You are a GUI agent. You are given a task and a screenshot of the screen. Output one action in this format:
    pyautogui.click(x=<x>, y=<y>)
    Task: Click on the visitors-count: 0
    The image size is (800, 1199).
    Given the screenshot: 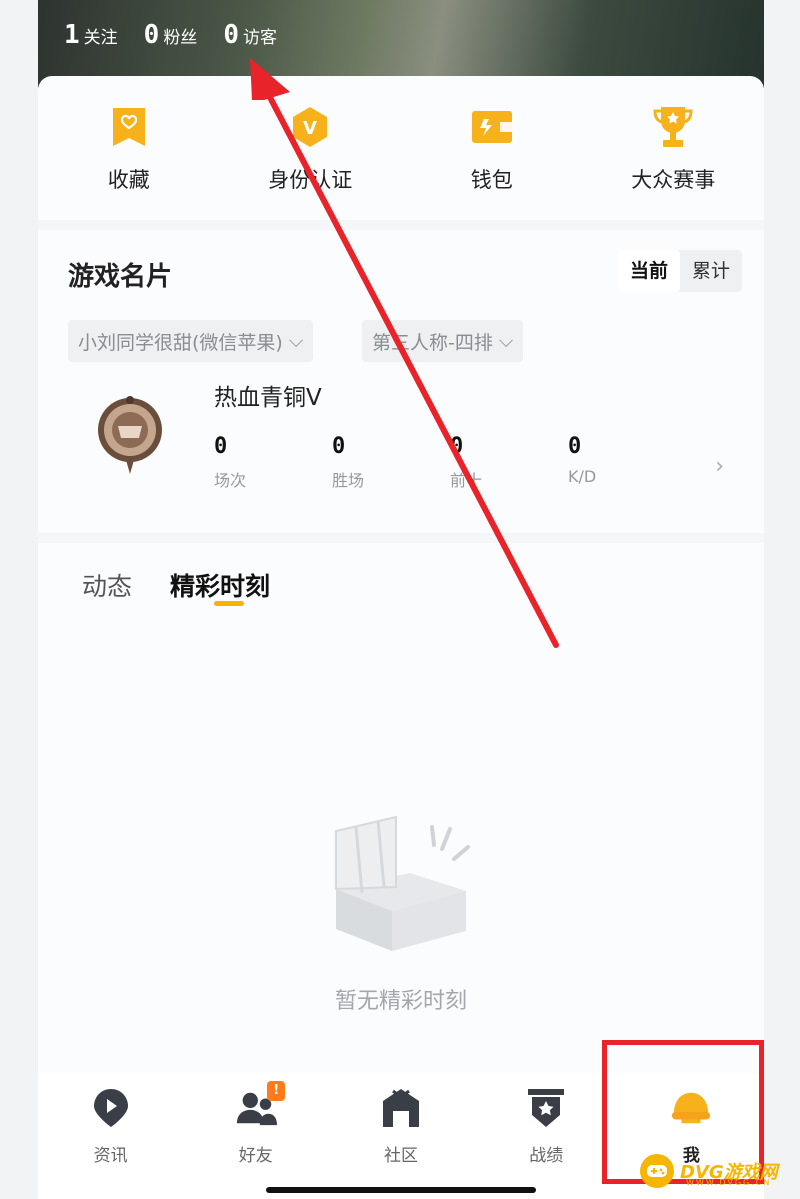 What is the action you would take?
    pyautogui.click(x=231, y=35)
    